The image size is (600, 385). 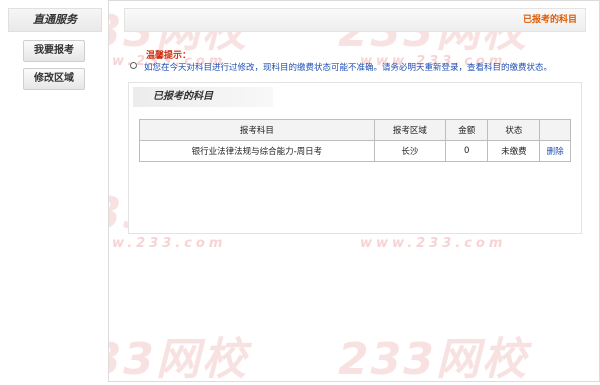 I want to click on top-bar: 已报考的科目, so click(x=355, y=20).